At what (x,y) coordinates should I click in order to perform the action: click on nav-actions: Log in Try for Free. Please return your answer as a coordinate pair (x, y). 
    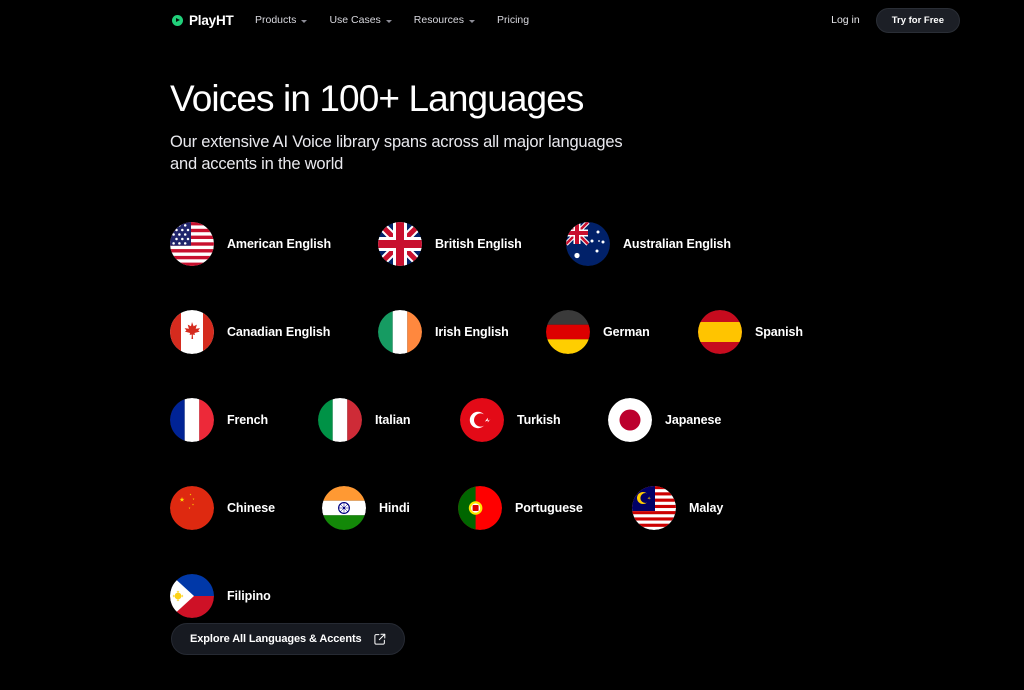
    Looking at the image, I should click on (895, 20).